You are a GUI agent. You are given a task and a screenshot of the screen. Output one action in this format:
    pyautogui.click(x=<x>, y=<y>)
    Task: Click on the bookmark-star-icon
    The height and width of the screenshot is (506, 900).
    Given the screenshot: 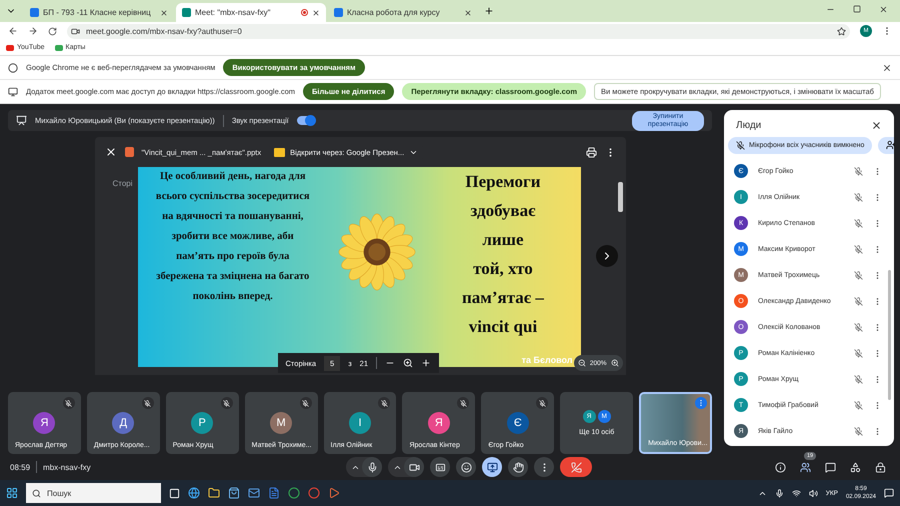 What is the action you would take?
    pyautogui.click(x=841, y=31)
    